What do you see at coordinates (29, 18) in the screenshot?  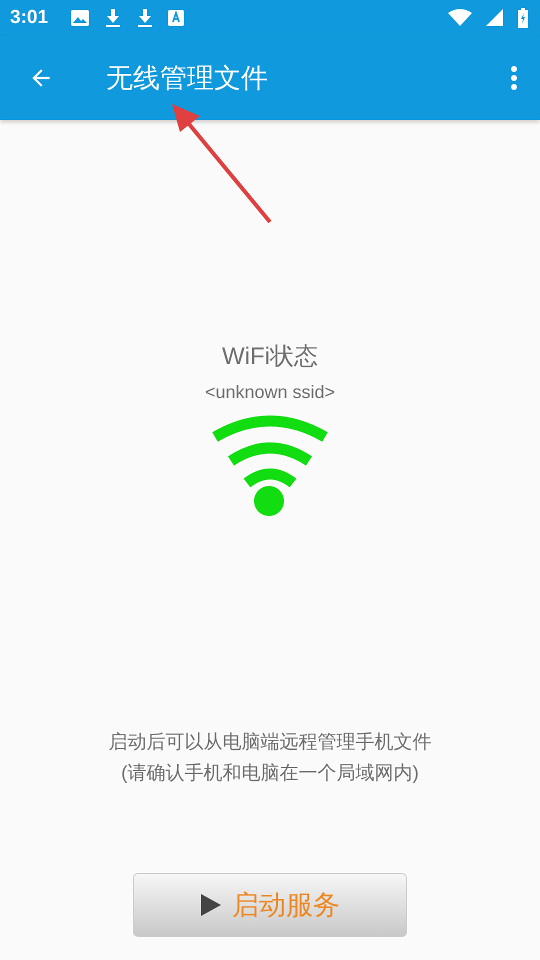 I see `status-time: 3:01` at bounding box center [29, 18].